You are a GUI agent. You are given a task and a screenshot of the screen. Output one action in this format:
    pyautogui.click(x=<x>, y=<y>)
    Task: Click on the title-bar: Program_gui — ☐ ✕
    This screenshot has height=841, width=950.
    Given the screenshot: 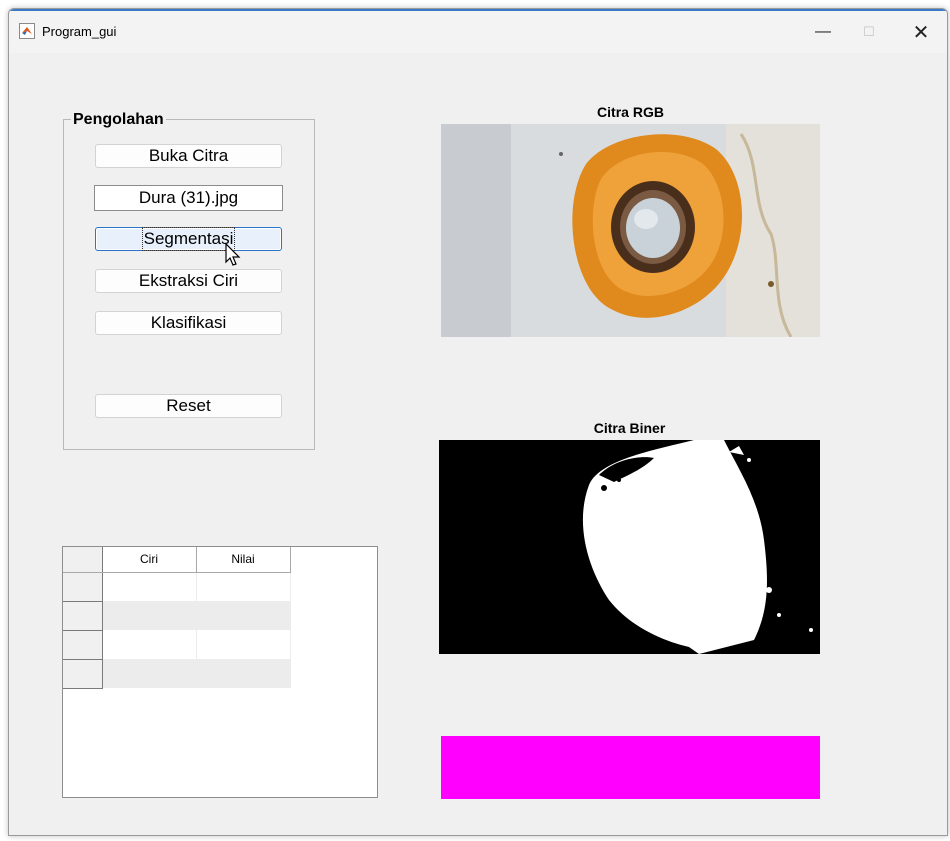 What is the action you would take?
    pyautogui.click(x=478, y=31)
    